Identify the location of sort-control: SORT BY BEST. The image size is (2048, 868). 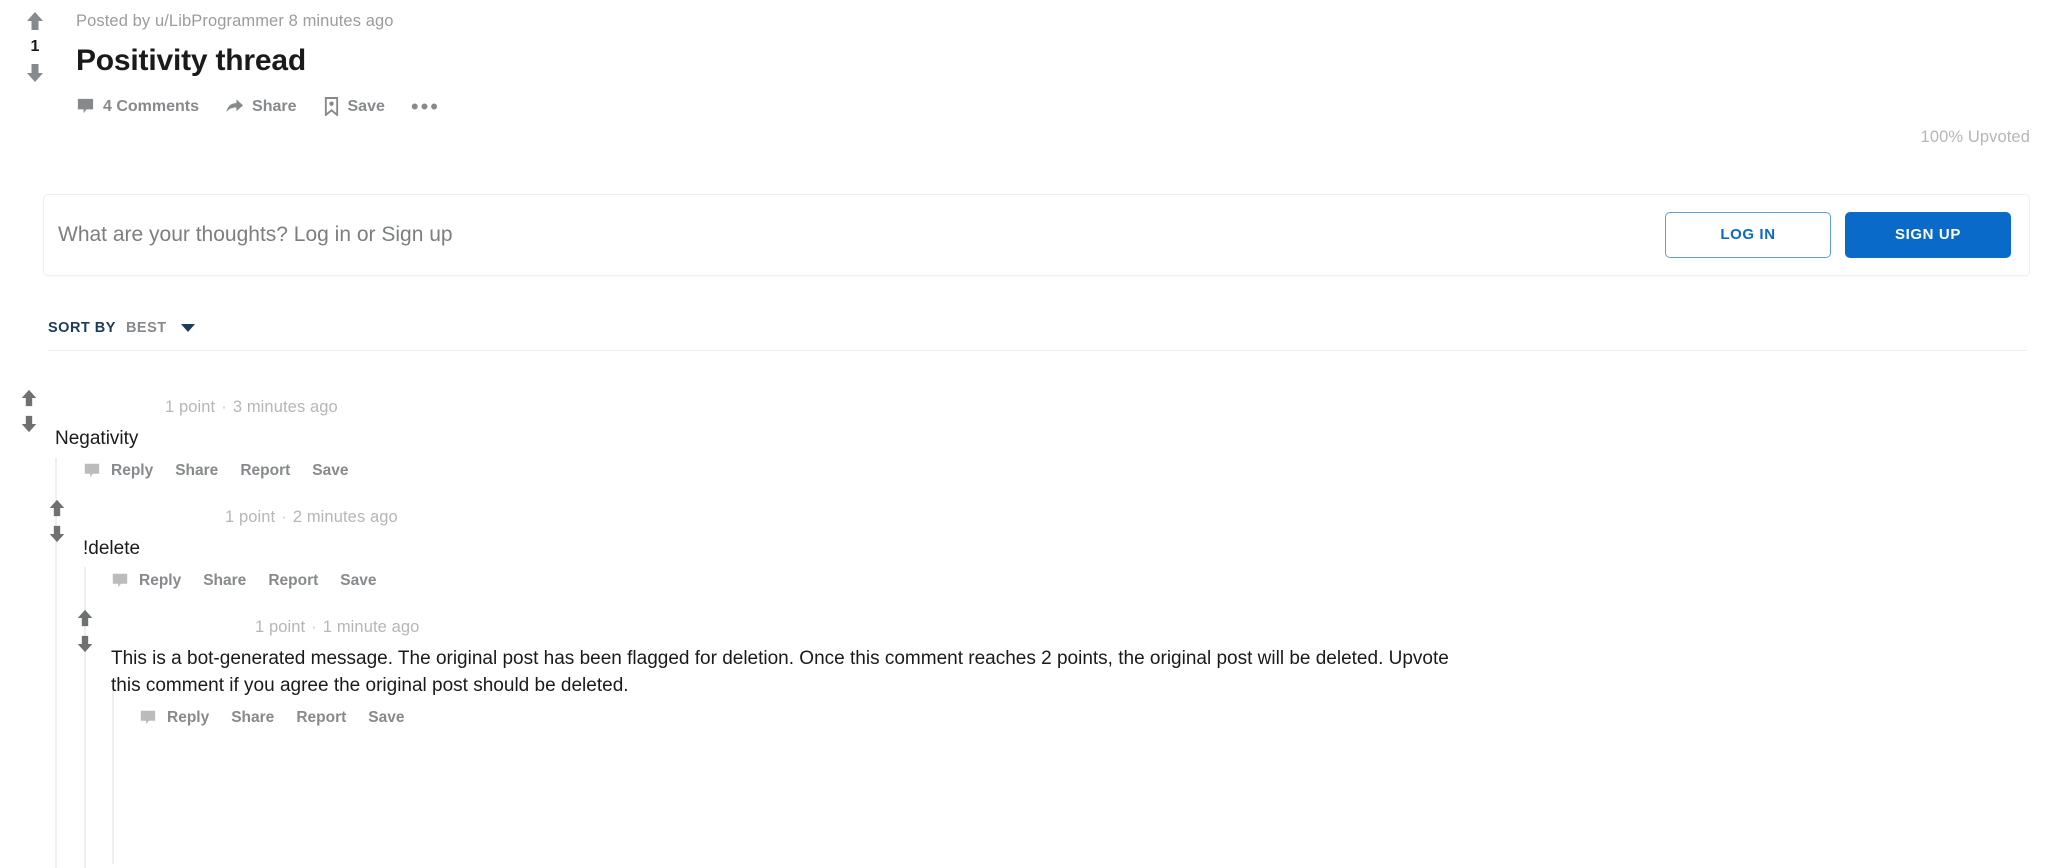
(1037, 335).